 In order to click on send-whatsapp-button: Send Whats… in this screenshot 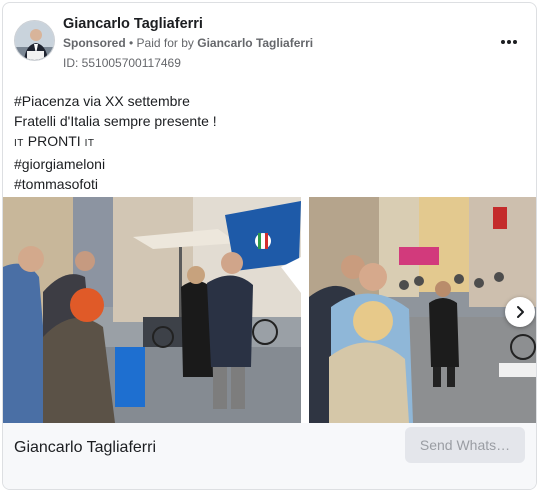, I will do `click(465, 445)`.